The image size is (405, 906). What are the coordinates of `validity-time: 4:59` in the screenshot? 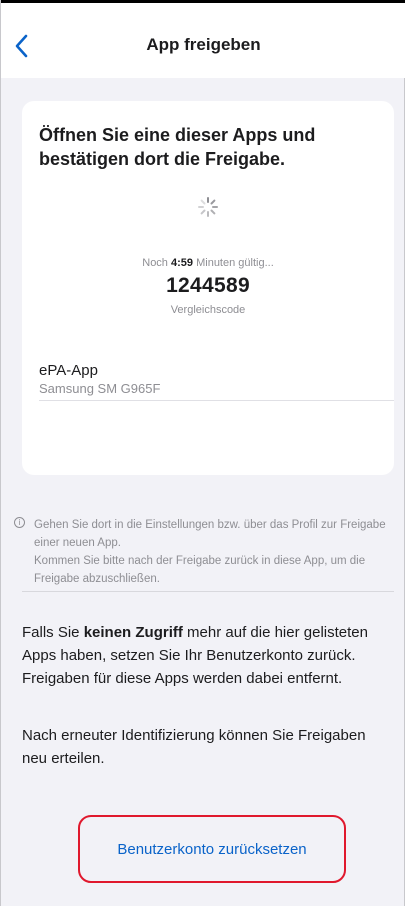 It's located at (182, 263).